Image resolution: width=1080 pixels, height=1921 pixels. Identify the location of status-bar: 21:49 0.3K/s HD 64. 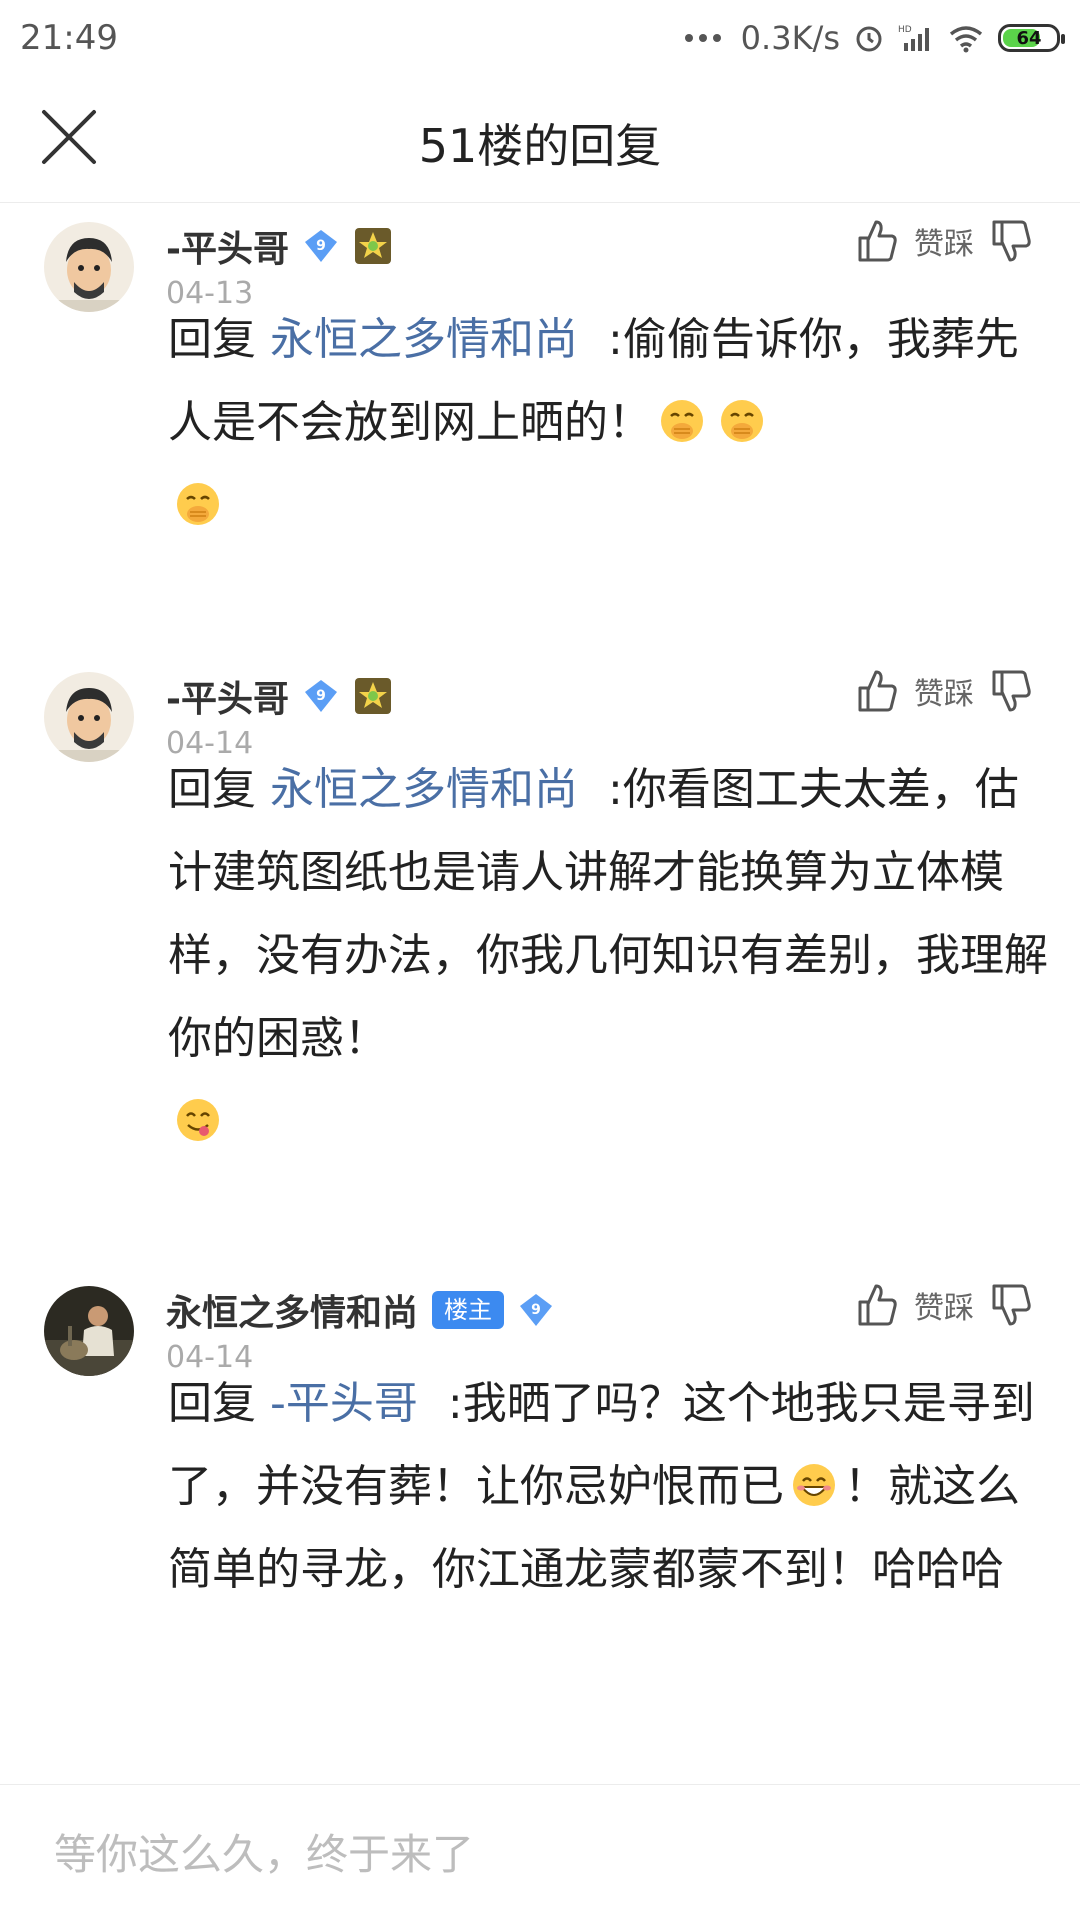
(540, 38).